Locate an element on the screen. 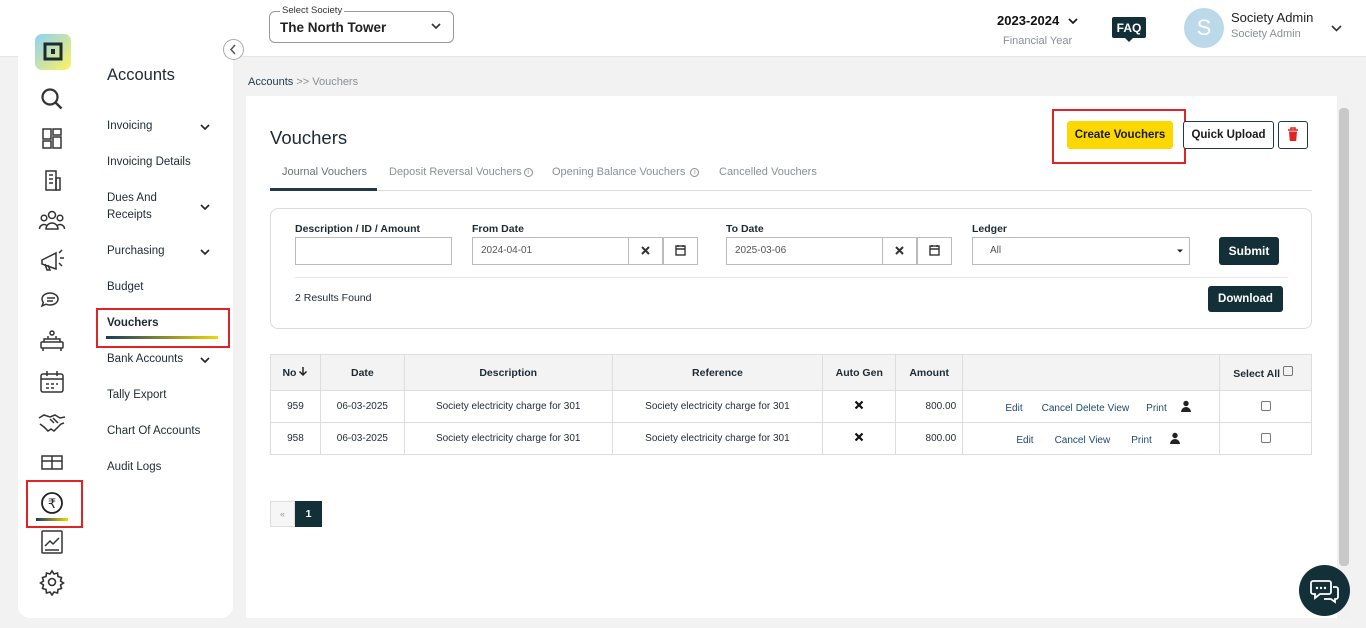 The height and width of the screenshot is (628, 1366). sidebar-item-chart-of-accounts: Chart Of Accounts is located at coordinates (153, 431).